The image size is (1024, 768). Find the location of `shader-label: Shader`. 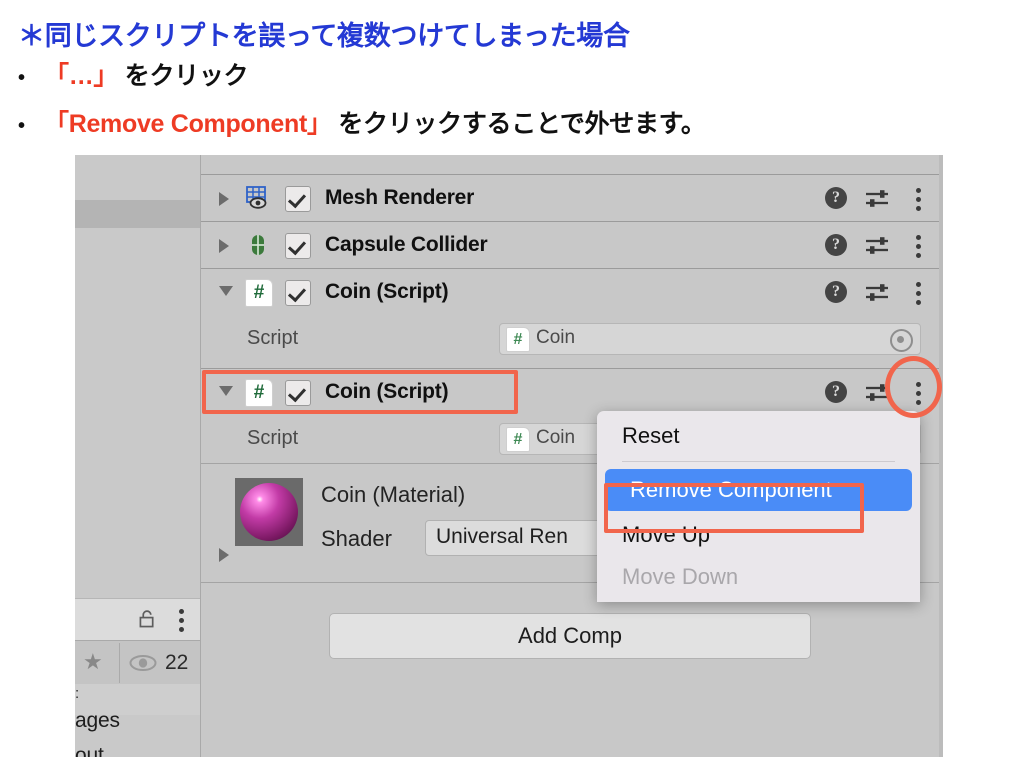

shader-label: Shader is located at coordinates (356, 538).